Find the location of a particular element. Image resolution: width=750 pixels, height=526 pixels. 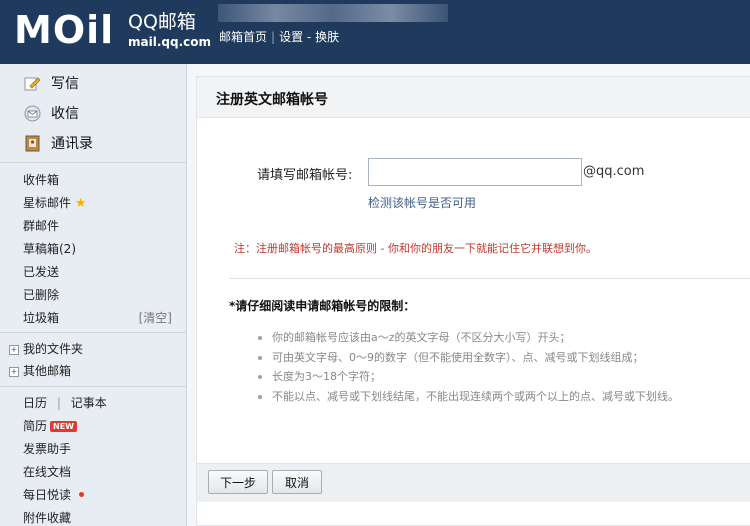

list-item: 可由英文字母、0～9的数字（但不能使用全数字）、点、减号或下划线组成； is located at coordinates (467, 358).